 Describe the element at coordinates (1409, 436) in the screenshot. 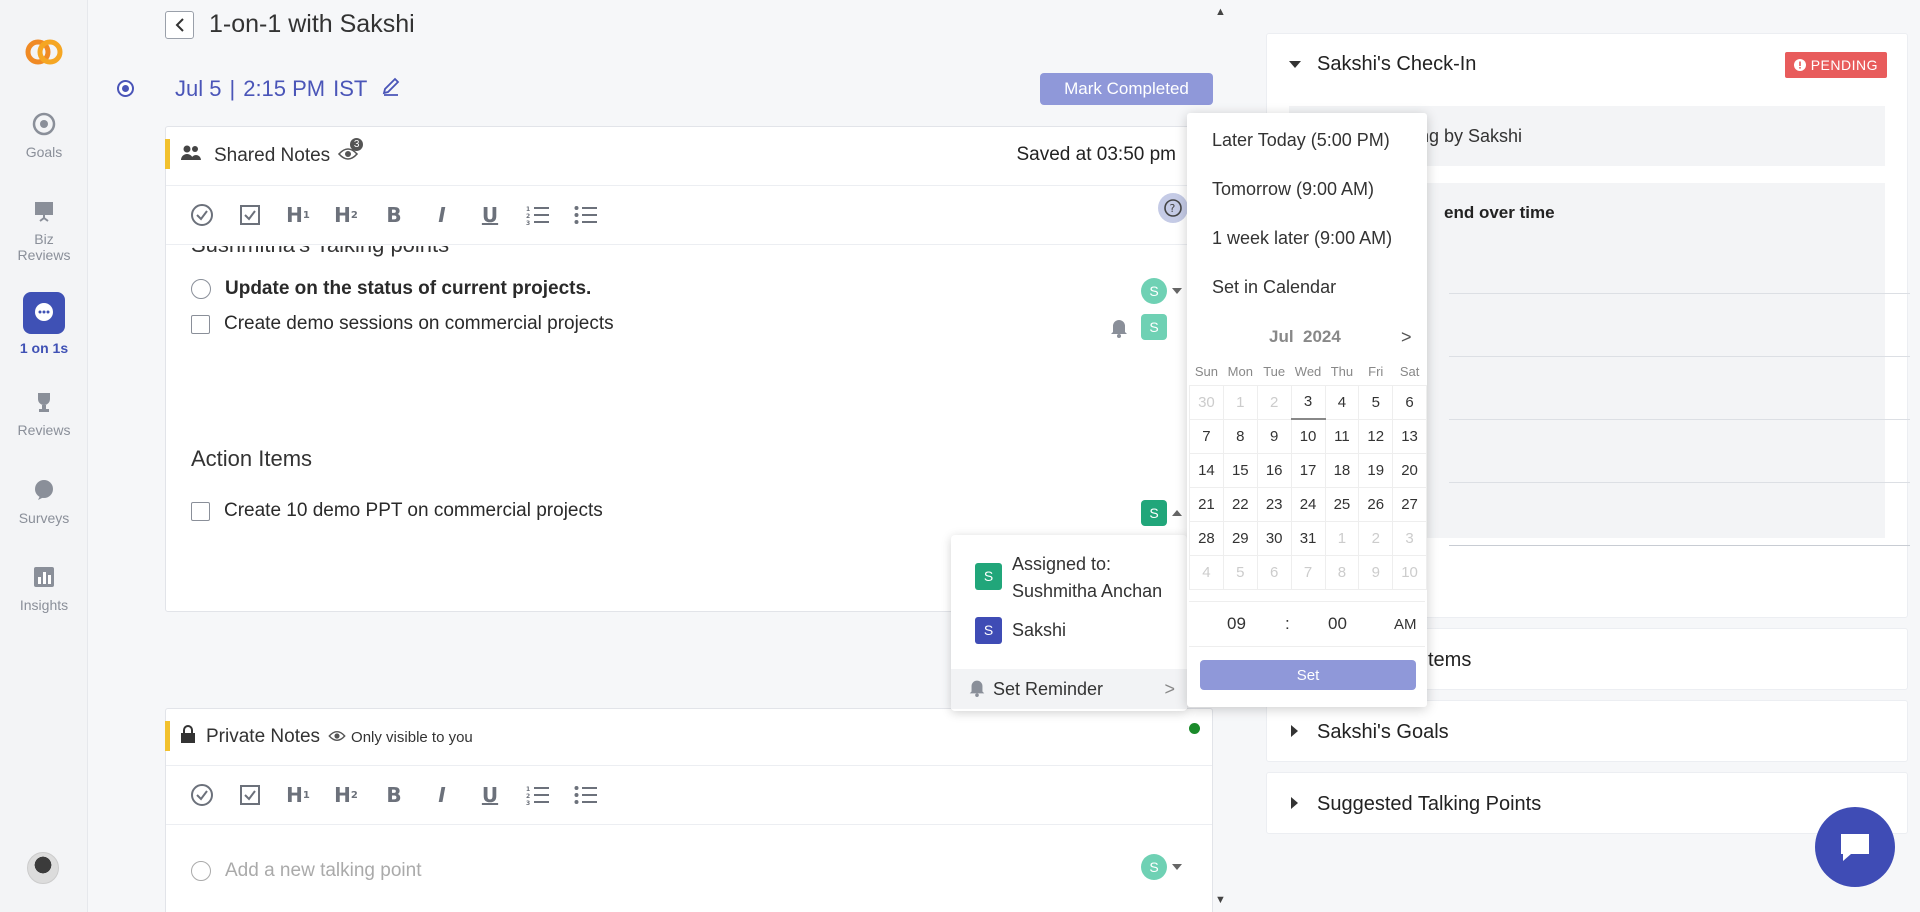

I see `calendar-day: 13` at that location.